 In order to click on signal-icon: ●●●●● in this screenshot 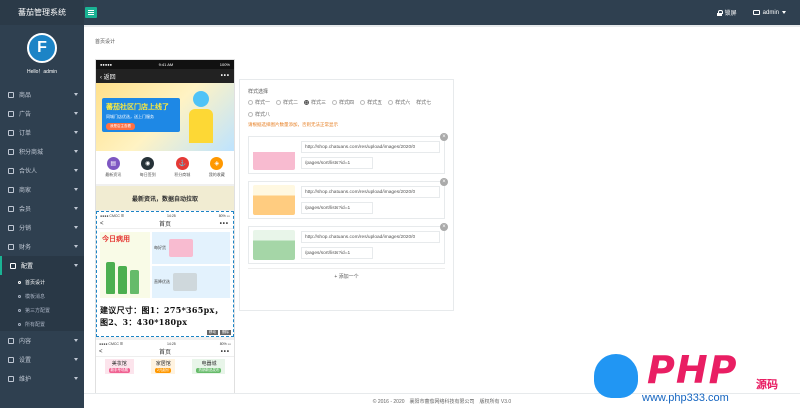, I will do `click(106, 64)`.